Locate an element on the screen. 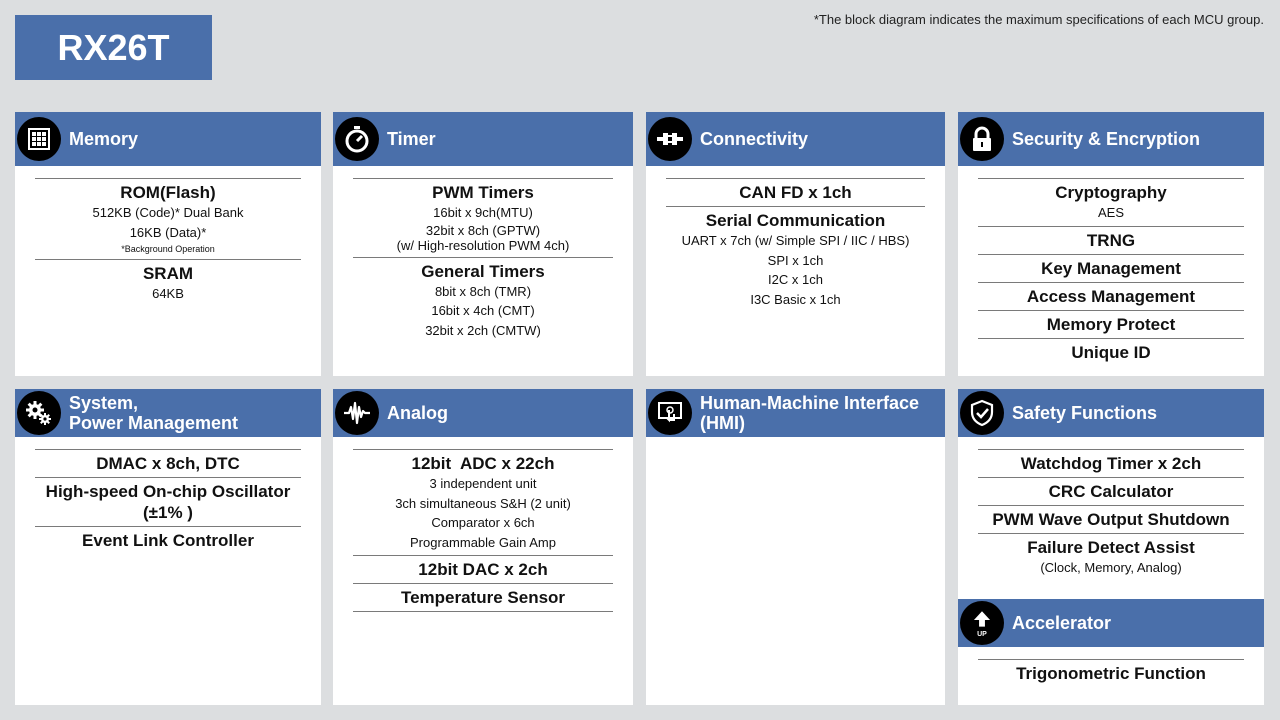 This screenshot has width=1280, height=720. system-title-line: System, is located at coordinates (104, 403).